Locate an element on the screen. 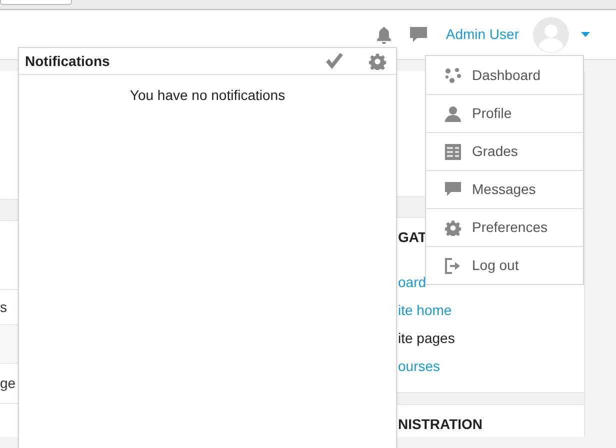 The width and height of the screenshot is (616, 448). menu-item: Messages is located at coordinates (504, 189).